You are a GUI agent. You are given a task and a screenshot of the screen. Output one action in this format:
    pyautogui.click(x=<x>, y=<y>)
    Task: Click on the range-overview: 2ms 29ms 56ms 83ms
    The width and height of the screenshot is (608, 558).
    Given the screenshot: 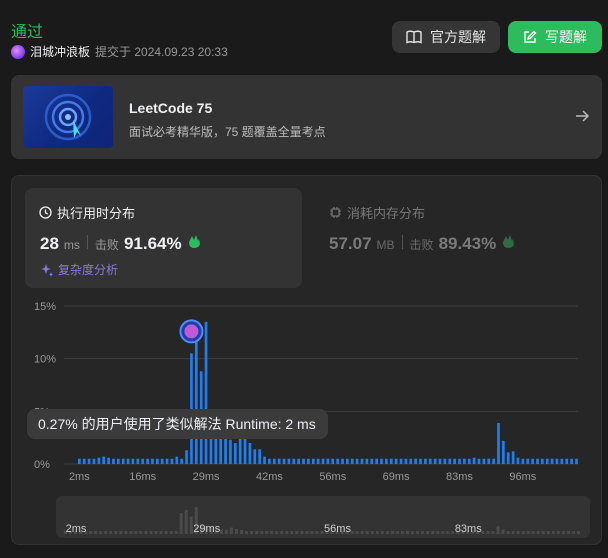 What is the action you would take?
    pyautogui.click(x=323, y=517)
    